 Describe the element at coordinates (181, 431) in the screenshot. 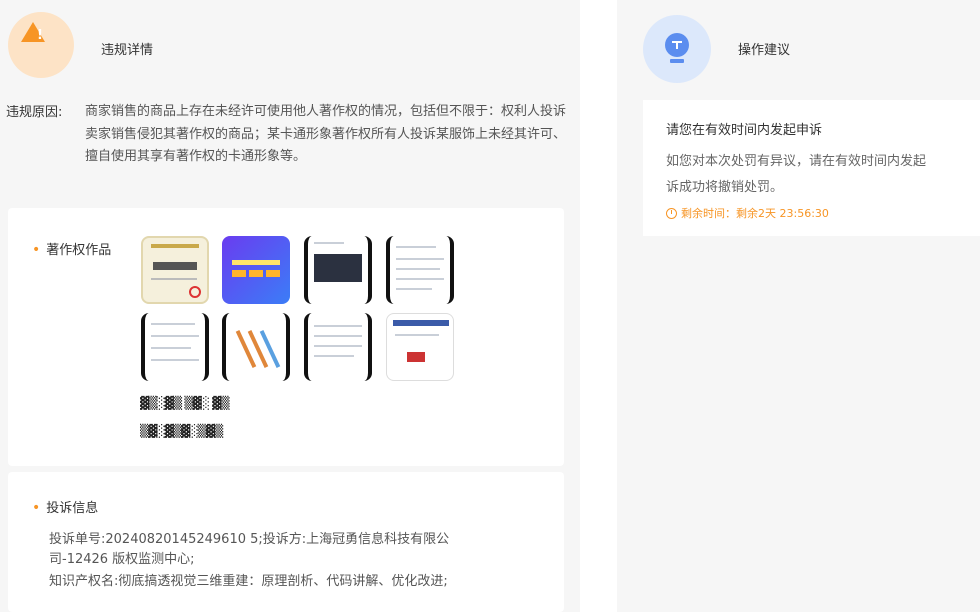

I see `garbled-text-image: ▒▓░▓▒▓░▒▓▒` at that location.